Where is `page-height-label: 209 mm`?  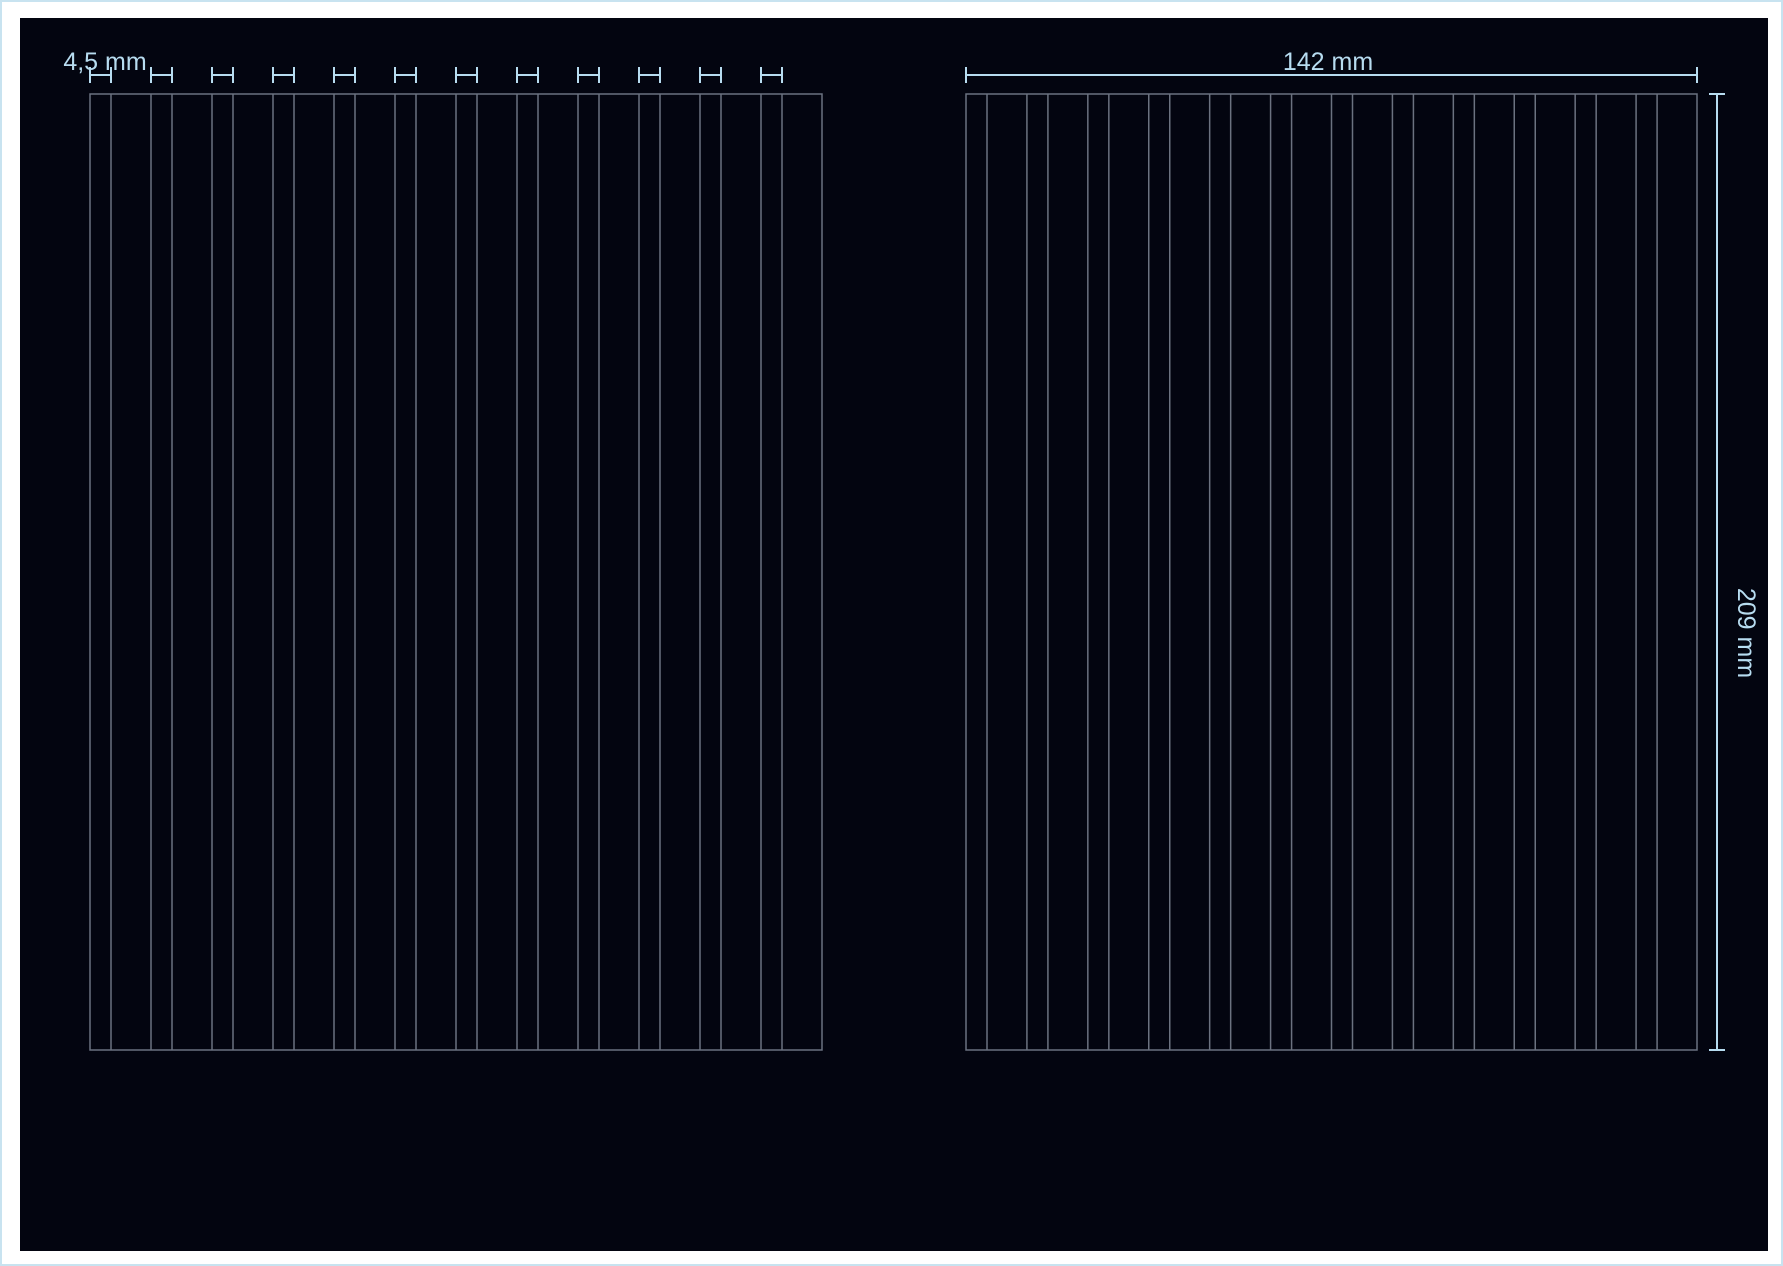 page-height-label: 209 mm is located at coordinates (1746, 633).